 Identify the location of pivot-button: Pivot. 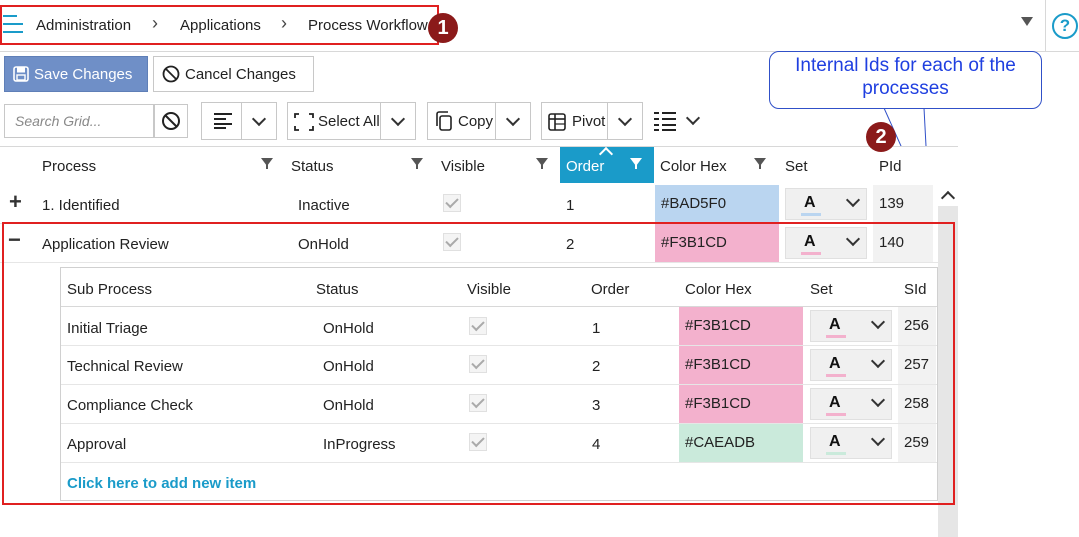
(592, 121).